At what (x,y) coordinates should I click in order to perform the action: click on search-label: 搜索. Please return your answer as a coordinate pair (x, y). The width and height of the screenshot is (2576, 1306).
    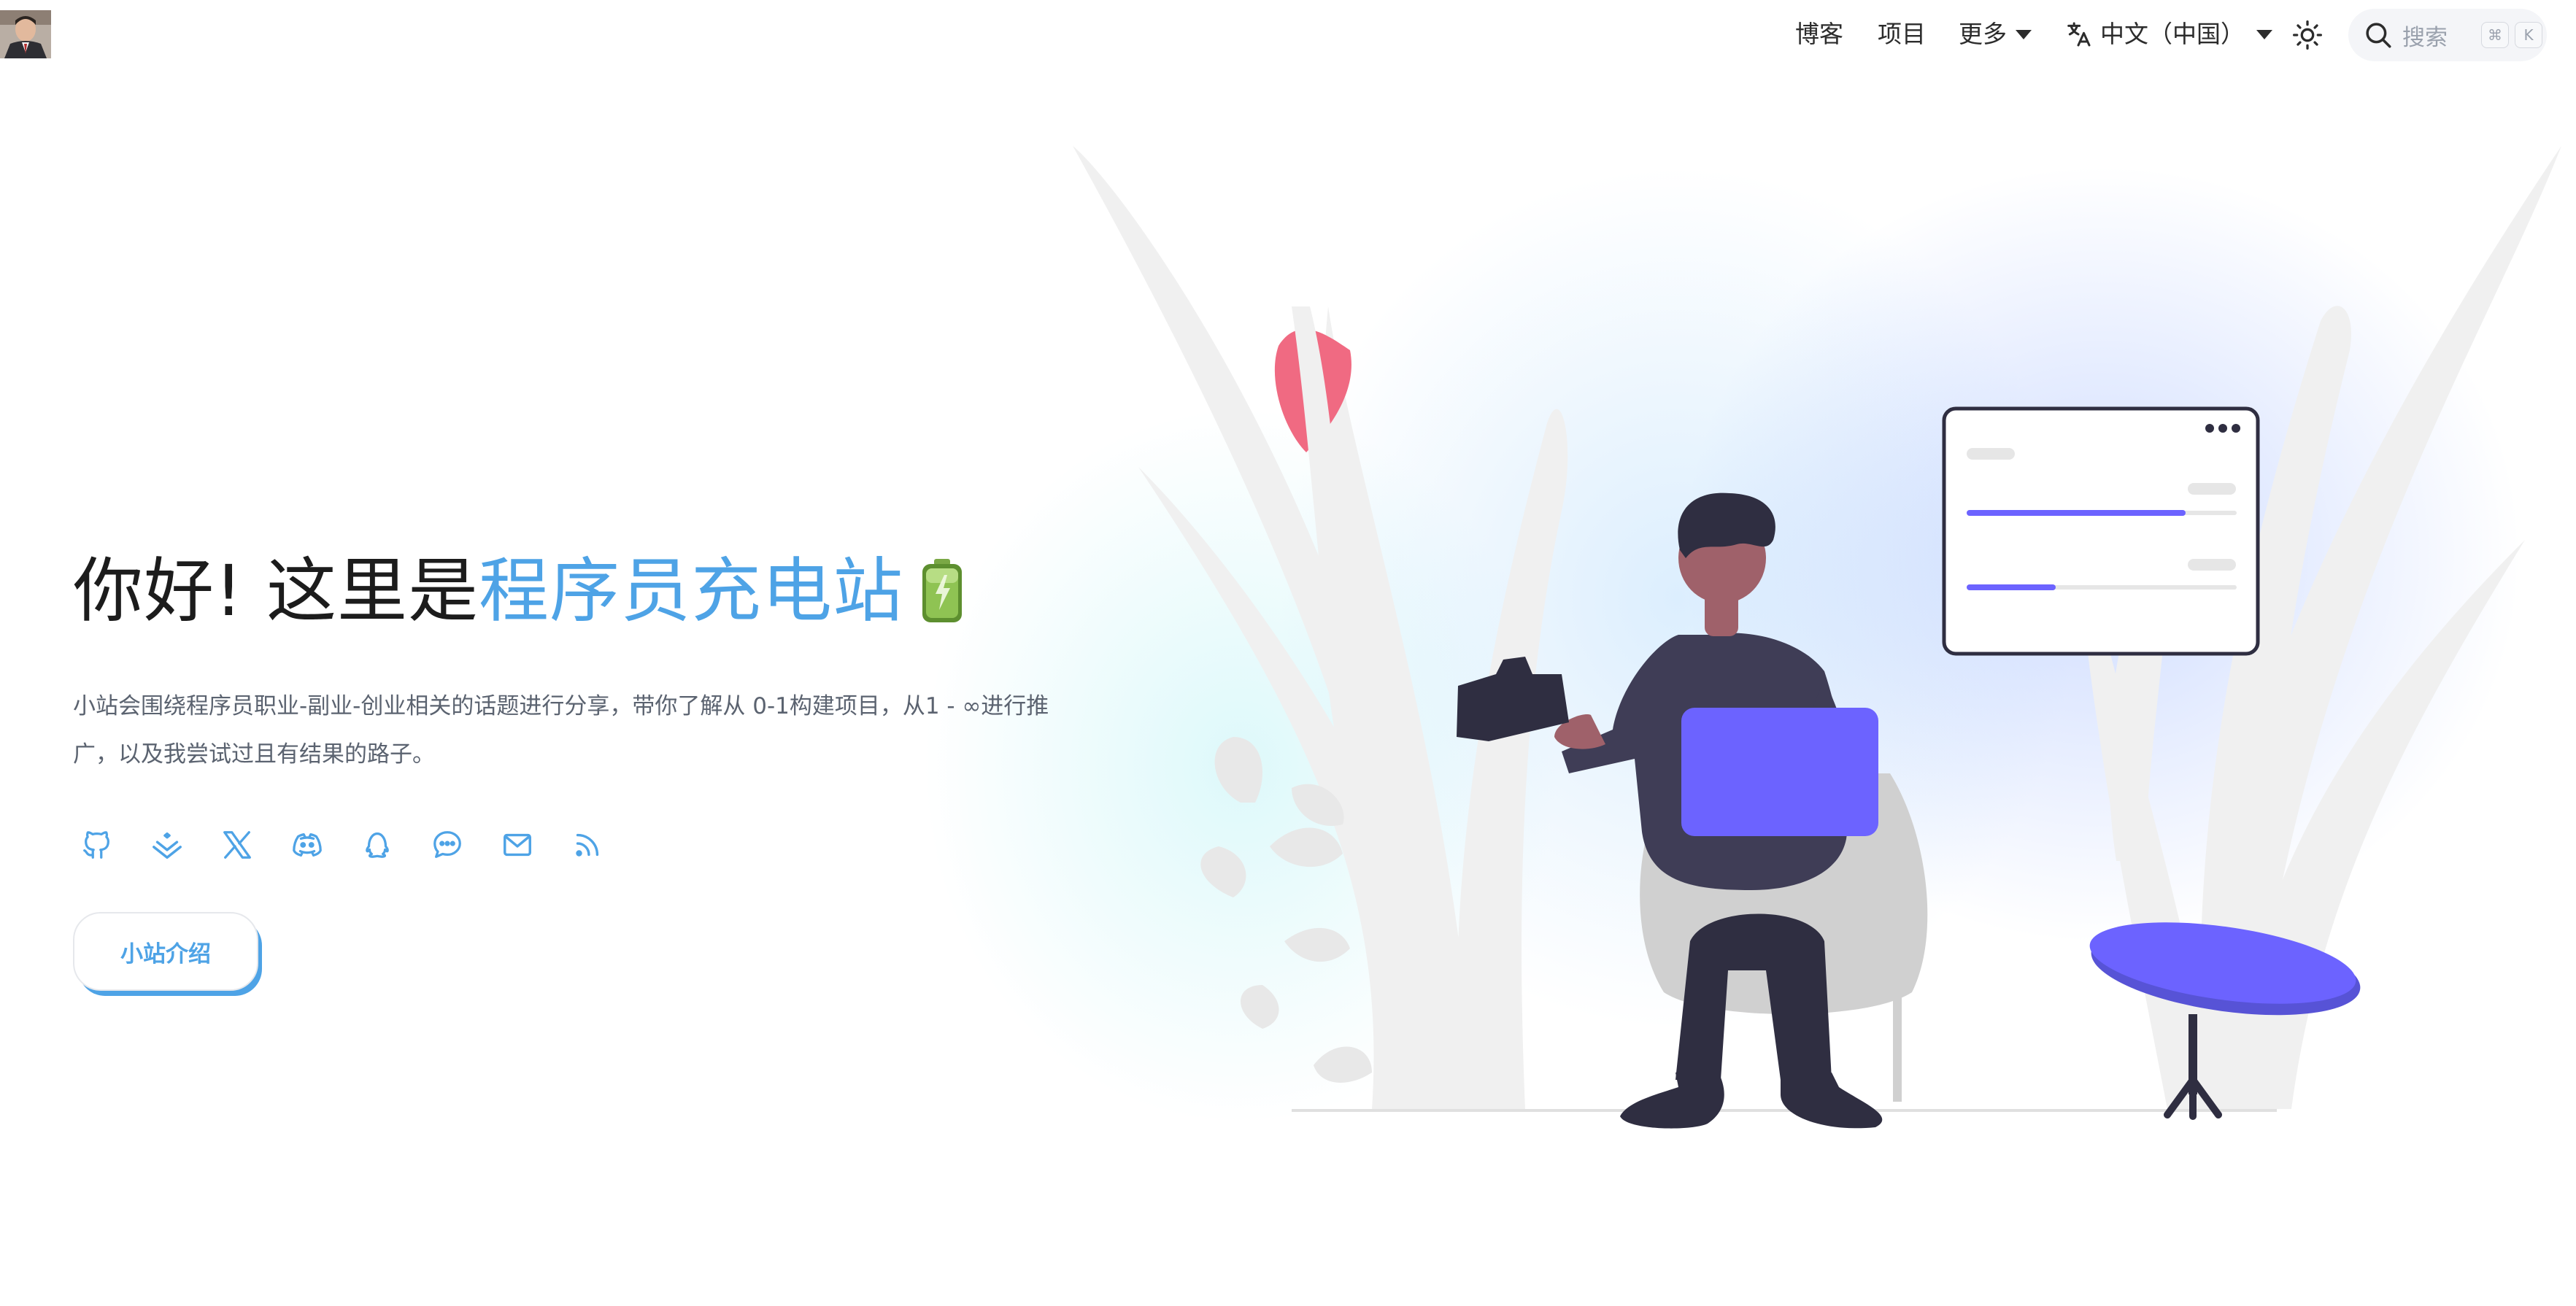
    Looking at the image, I should click on (2425, 37).